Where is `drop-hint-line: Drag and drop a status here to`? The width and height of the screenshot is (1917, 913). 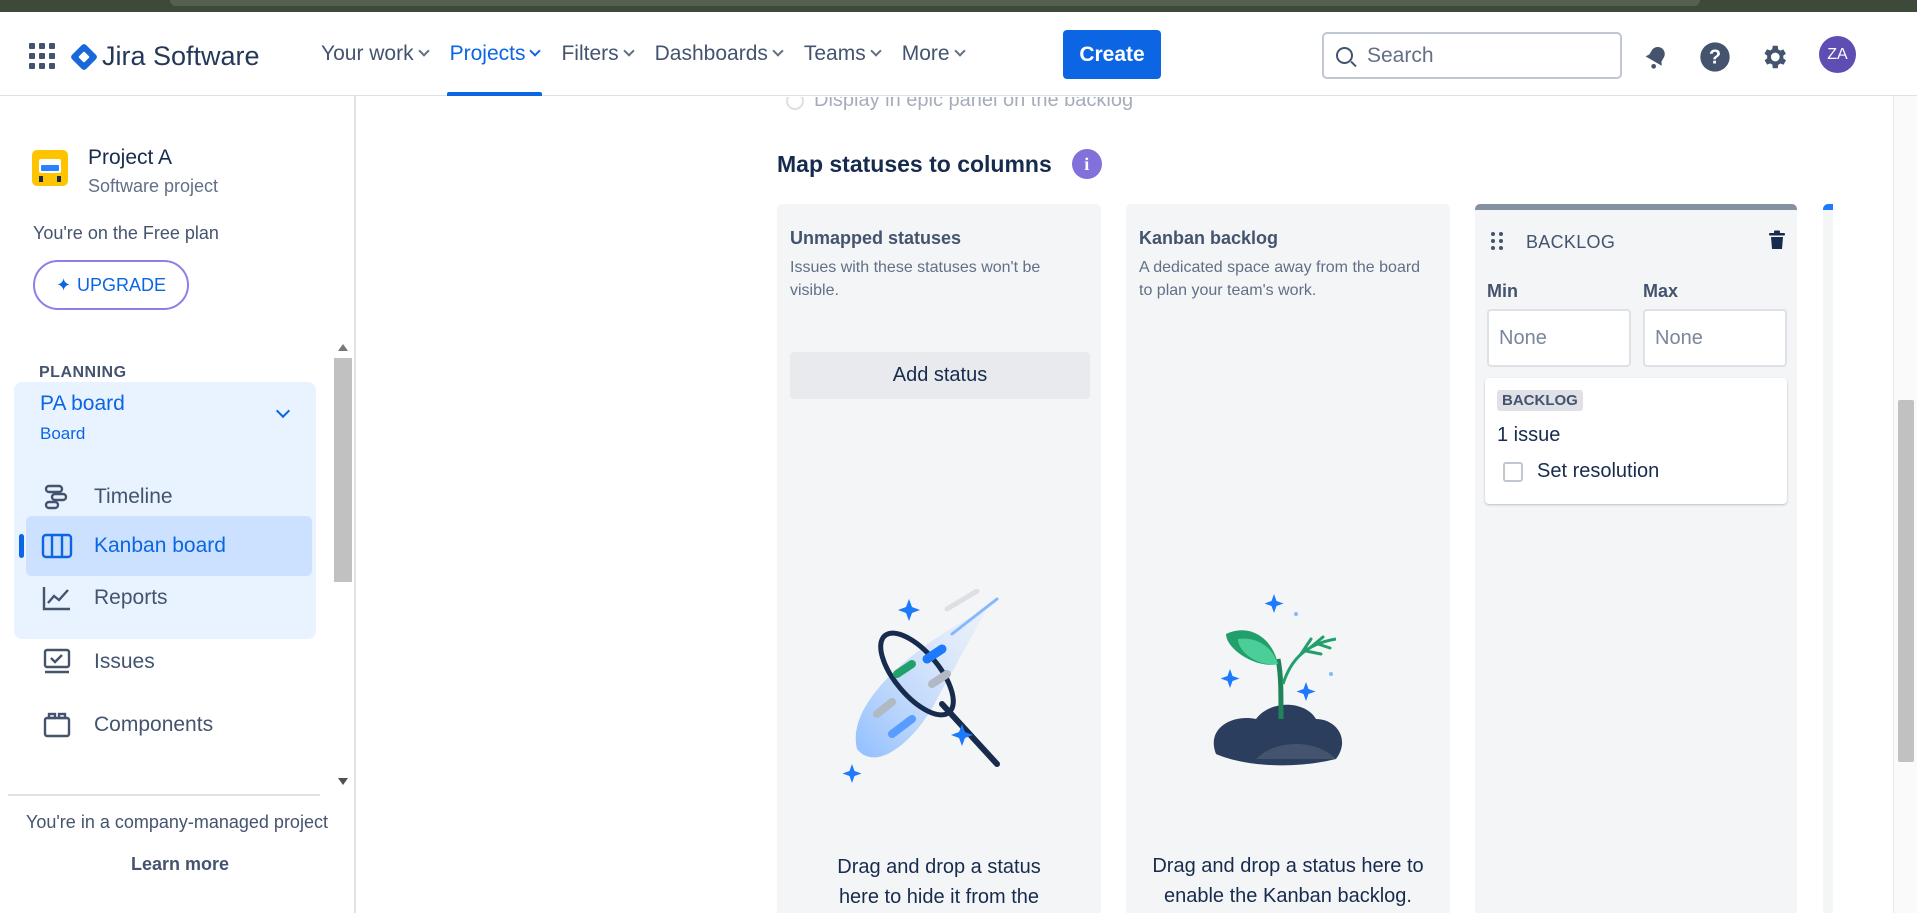 drop-hint-line: Drag and drop a status here to is located at coordinates (1288, 866).